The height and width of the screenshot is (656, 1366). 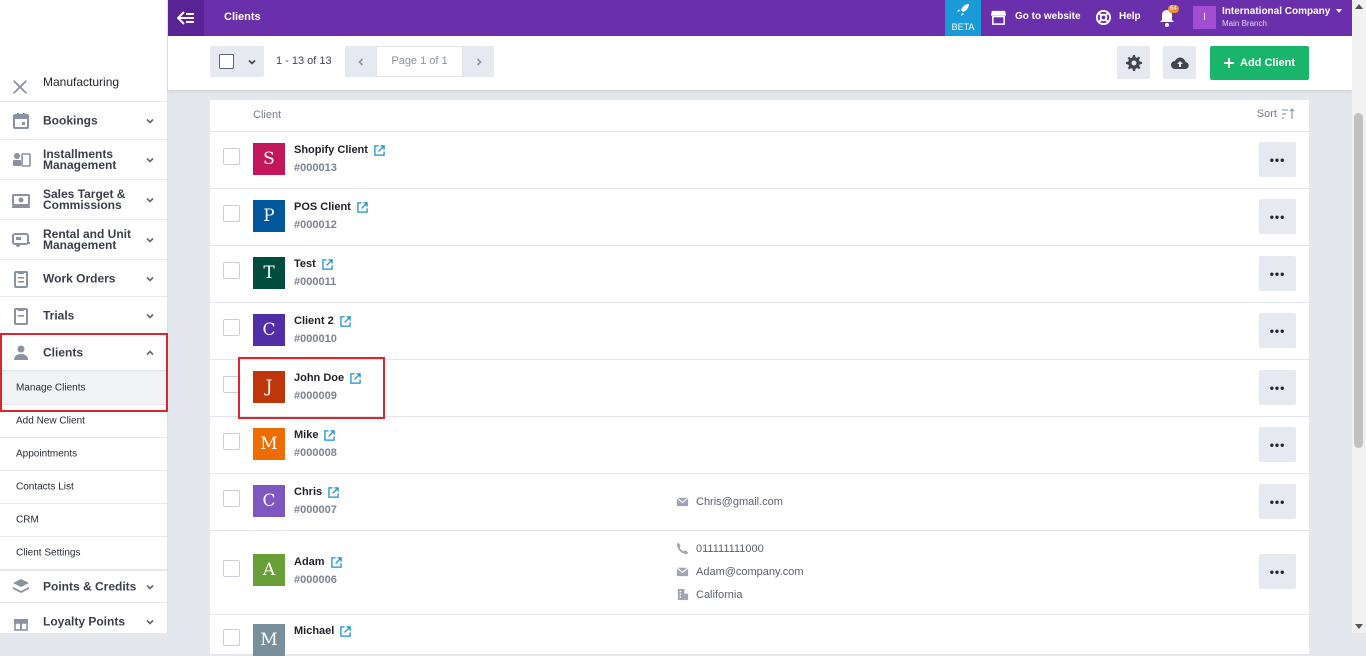 I want to click on client-name-link: John Doe, so click(x=327, y=378).